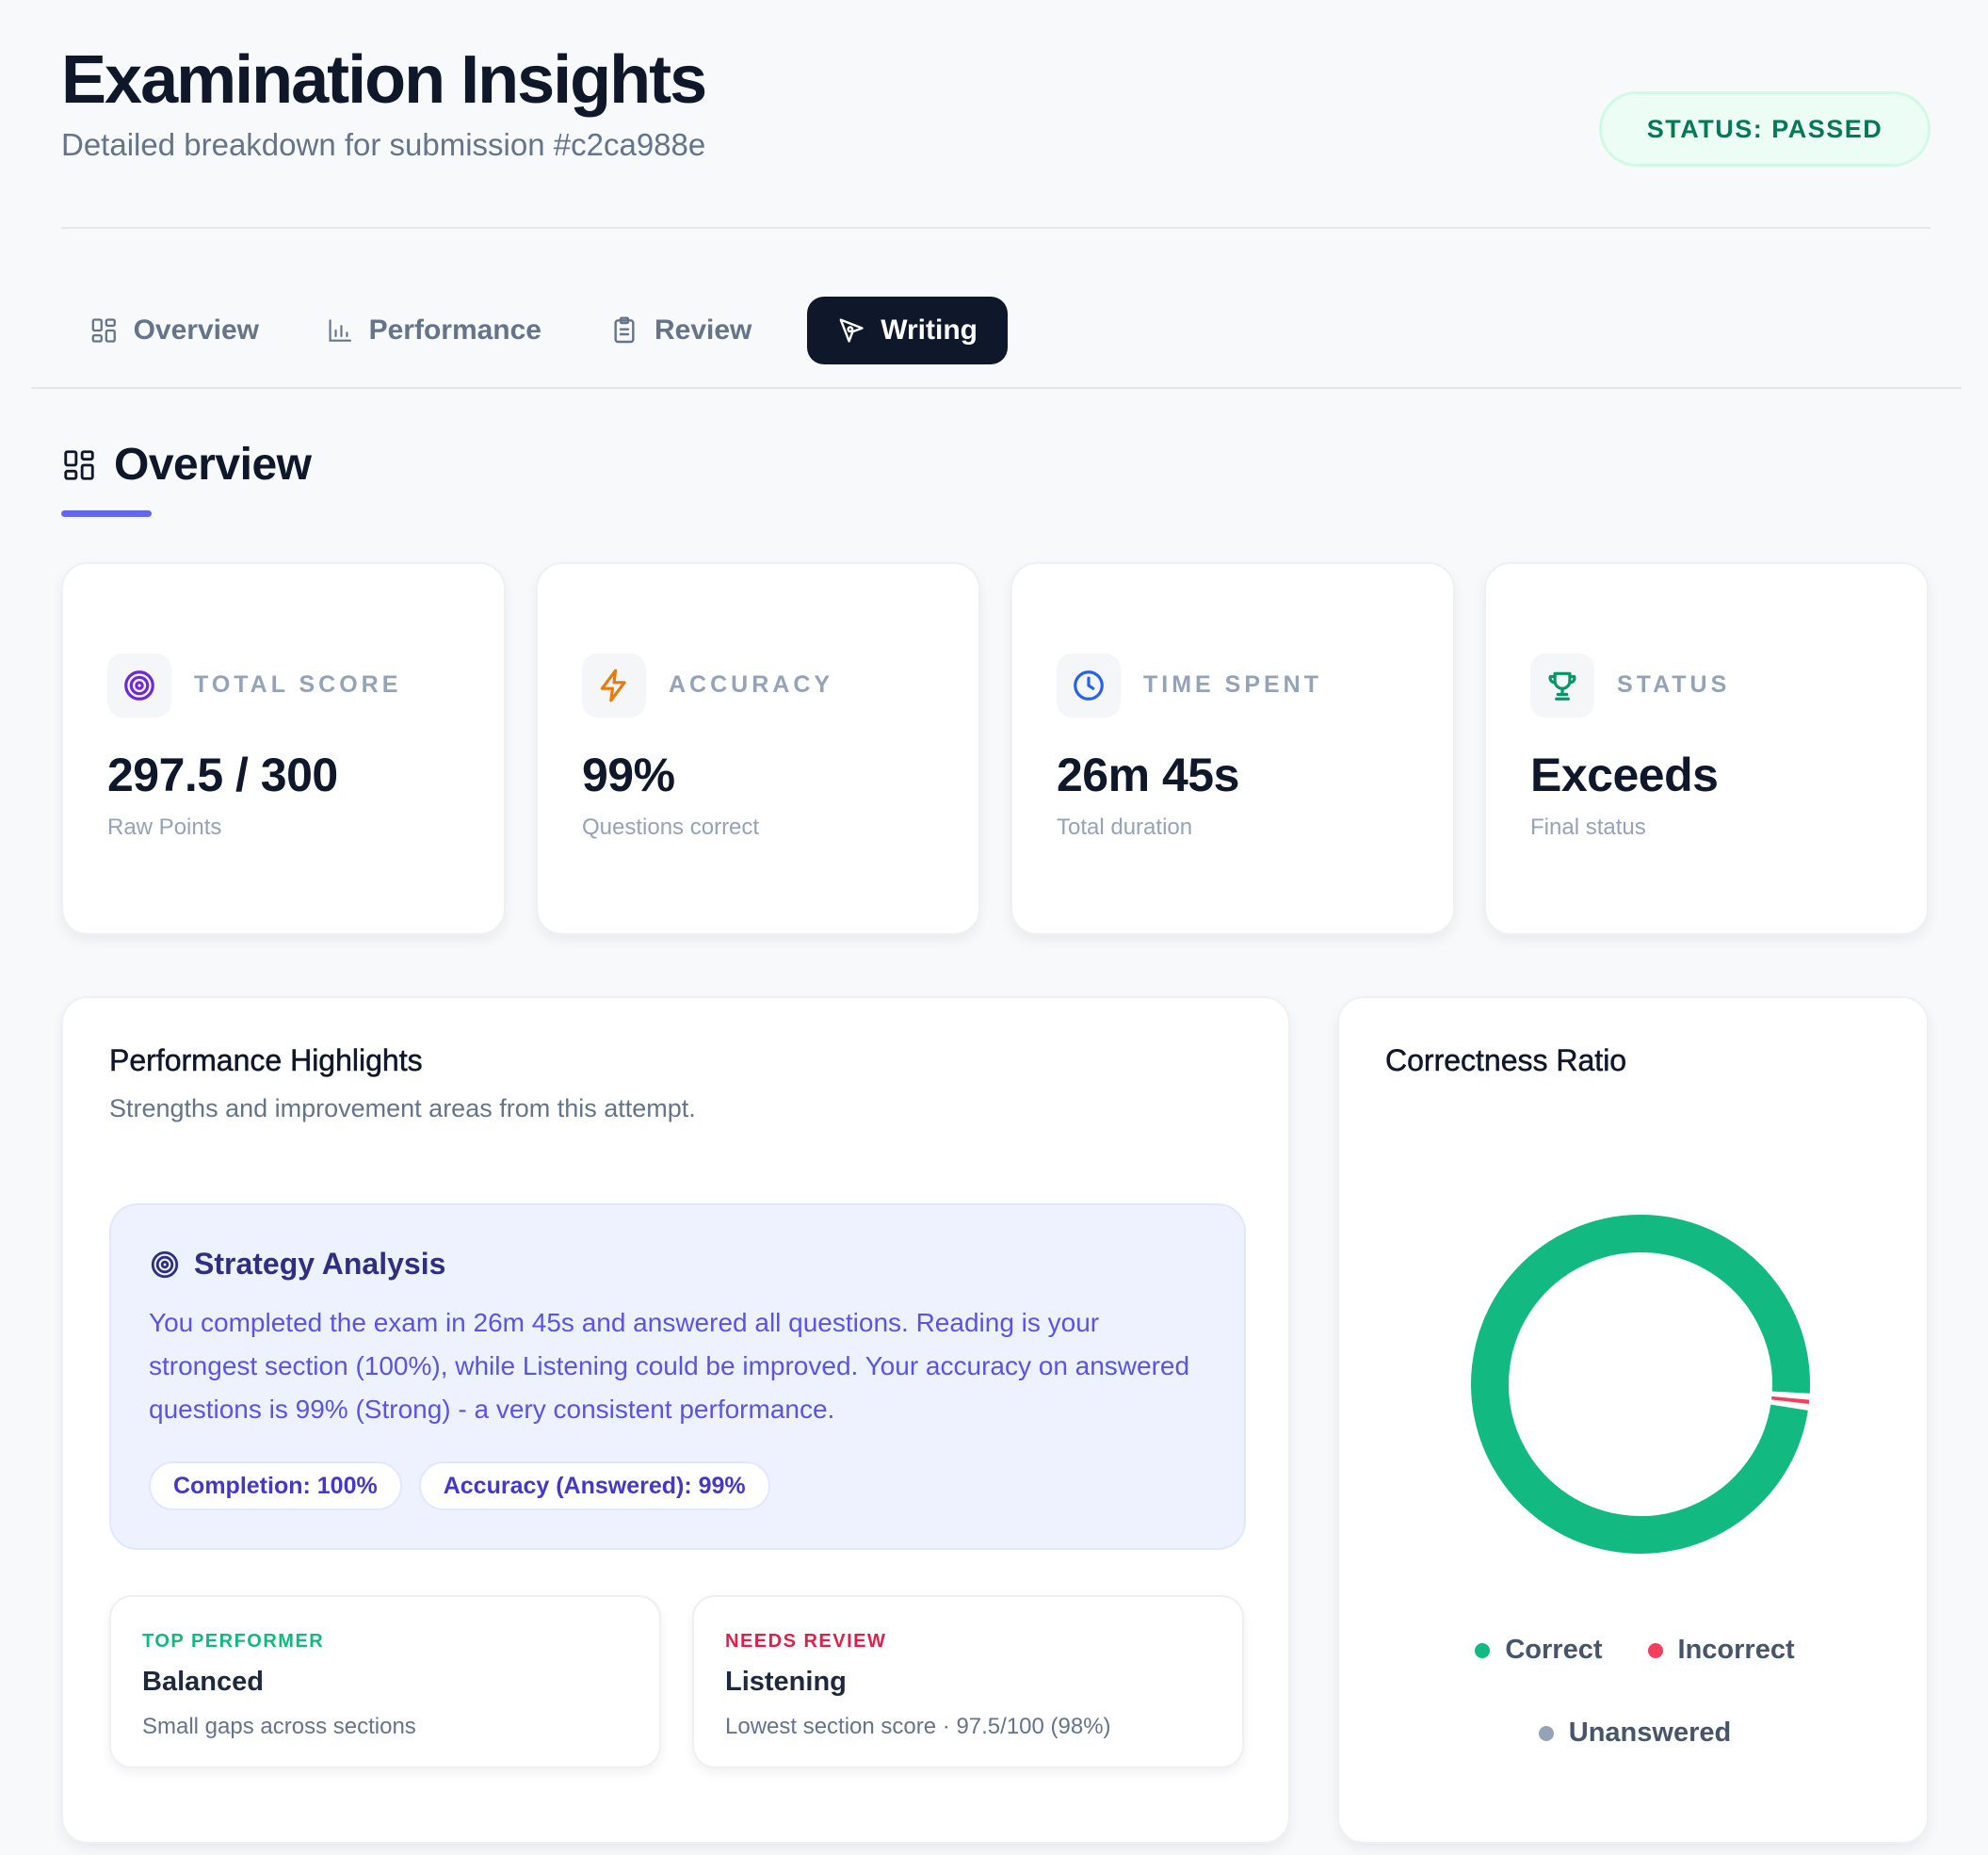 This screenshot has width=1988, height=1855. Describe the element at coordinates (786, 1682) in the screenshot. I see `needs-review-title: Listening` at that location.